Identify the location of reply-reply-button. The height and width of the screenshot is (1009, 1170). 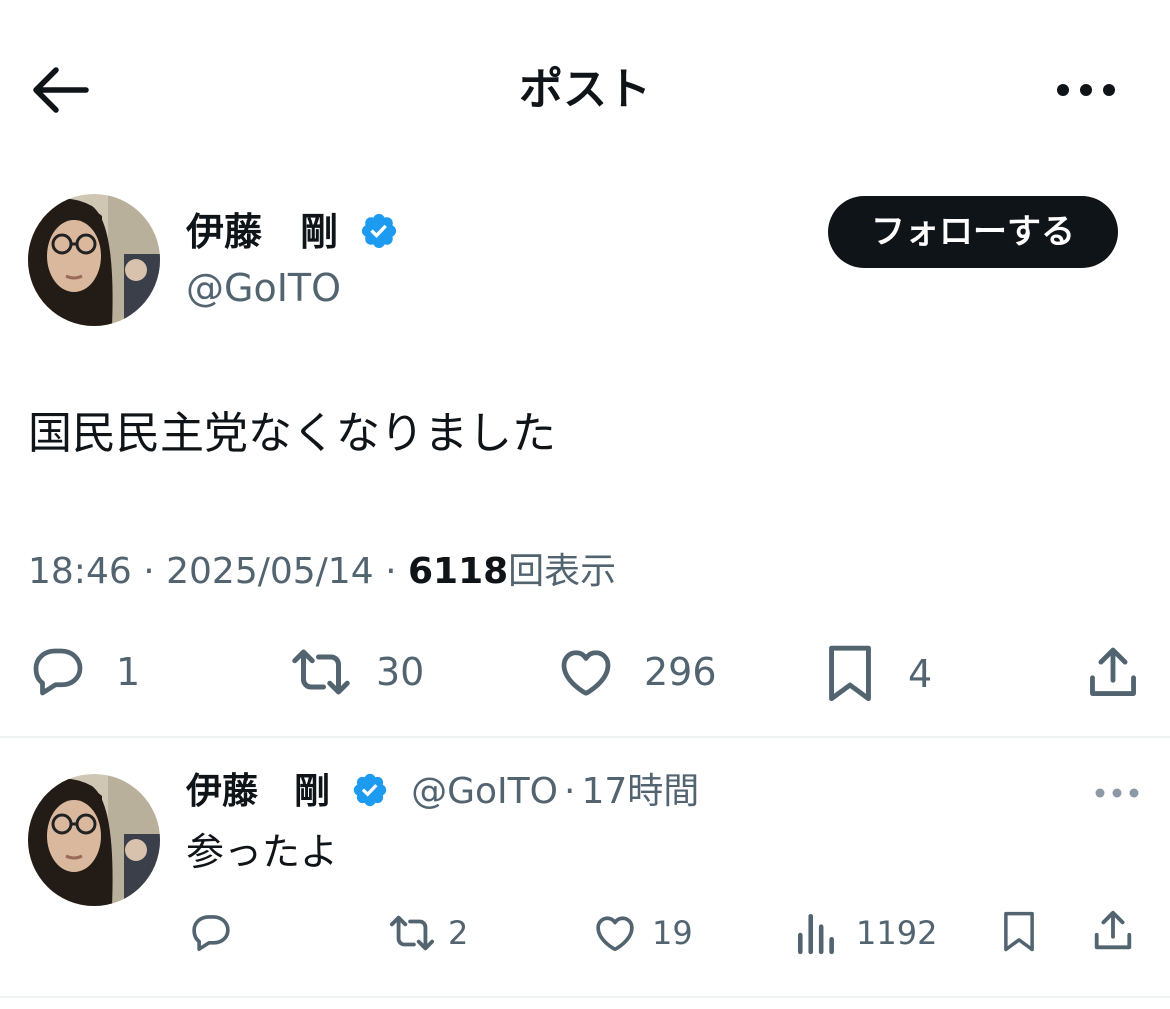
(211, 935).